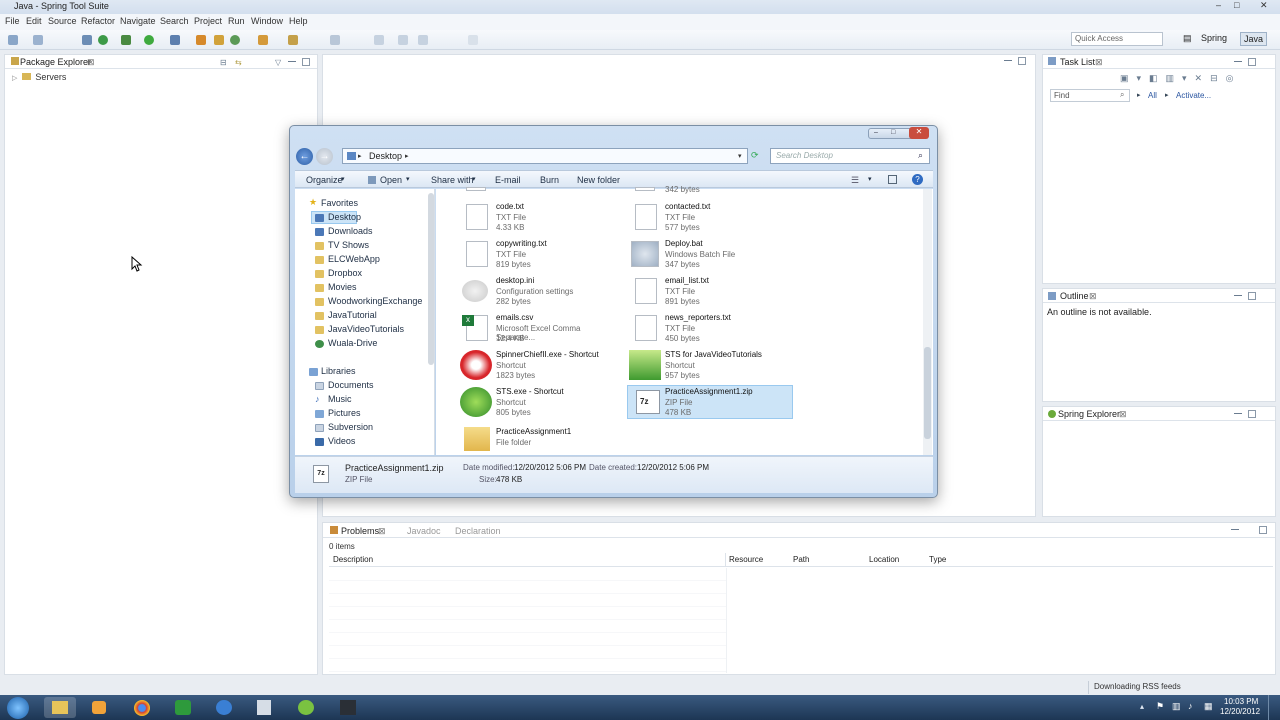 This screenshot has width=1280, height=720. What do you see at coordinates (342, 287) in the screenshot?
I see `nav-movies: Movies` at bounding box center [342, 287].